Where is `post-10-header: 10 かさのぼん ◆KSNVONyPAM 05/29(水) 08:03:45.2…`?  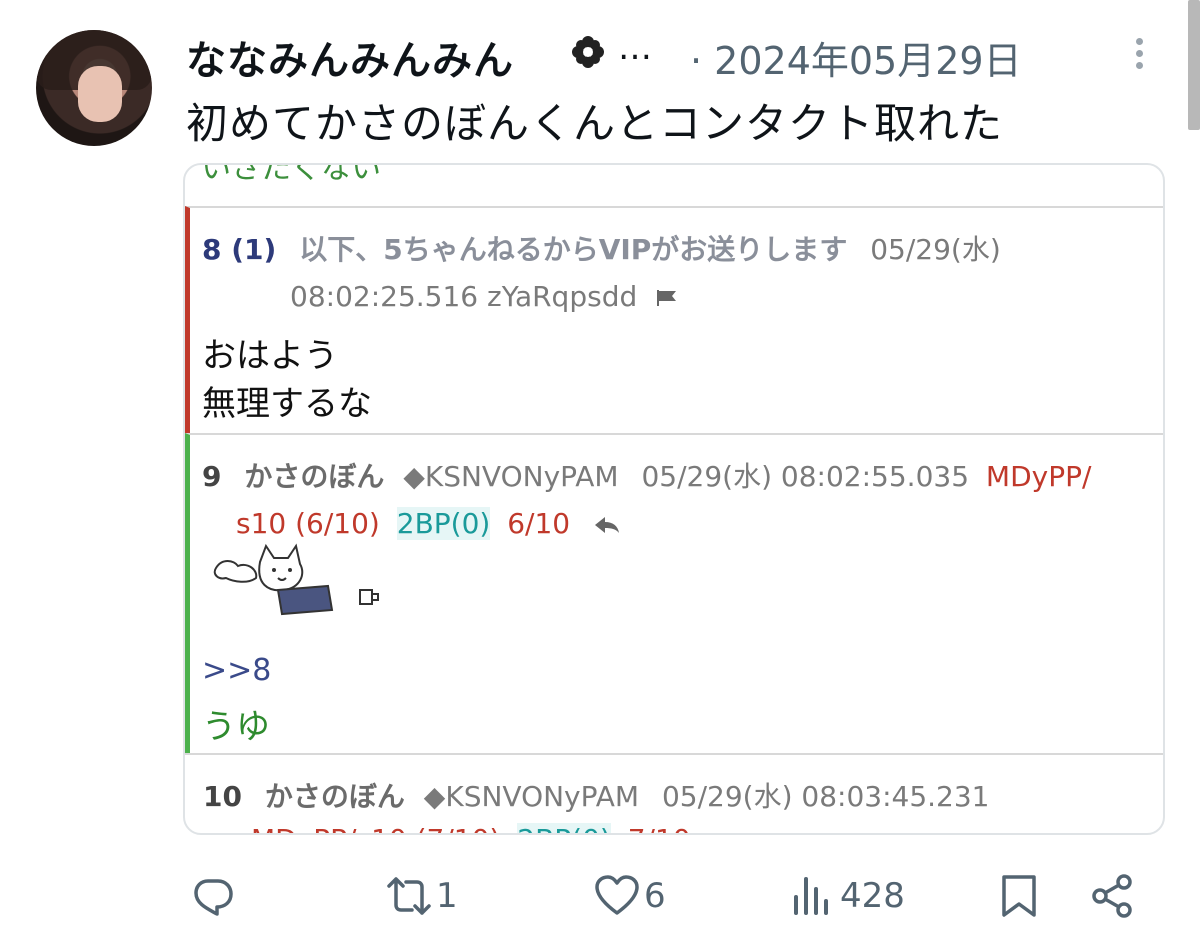 post-10-header: 10 かさのぼん ◆KSNVONyPAM 05/29(水) 08:03:45.2… is located at coordinates (596, 795).